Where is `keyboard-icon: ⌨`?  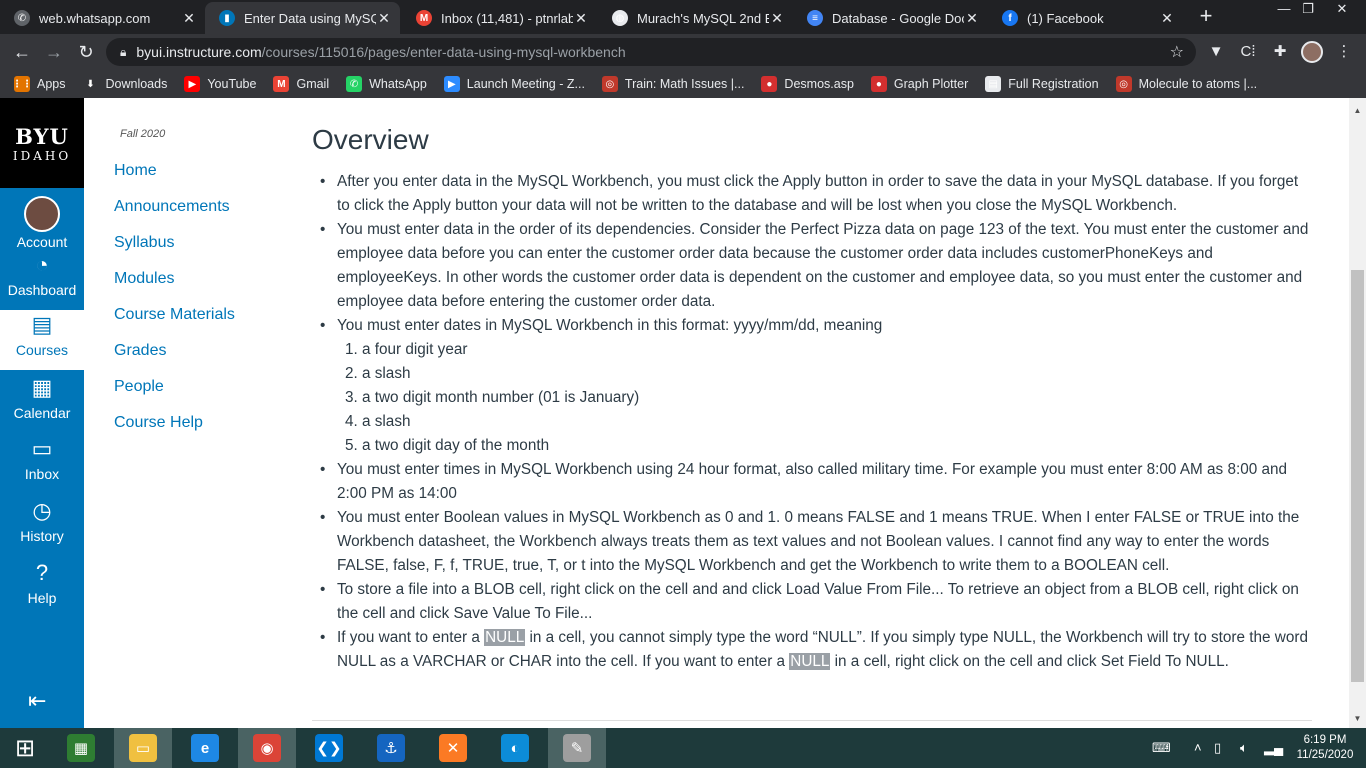
keyboard-icon: ⌨ is located at coordinates (1161, 748).